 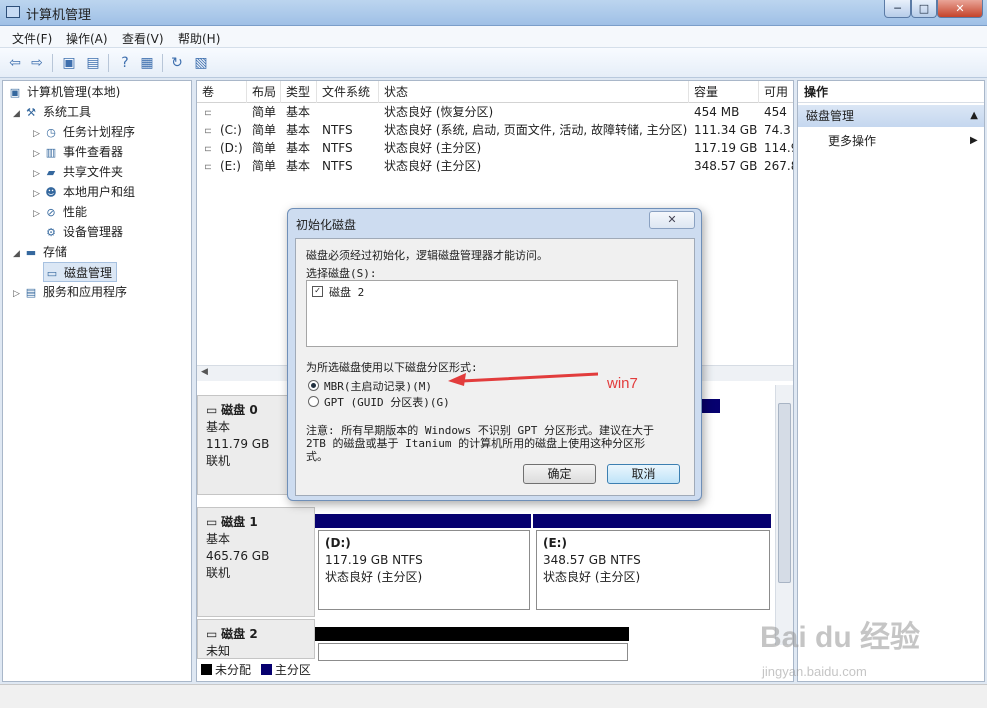 What do you see at coordinates (51, 172) in the screenshot?
I see `shared-folder-icon: ▰` at bounding box center [51, 172].